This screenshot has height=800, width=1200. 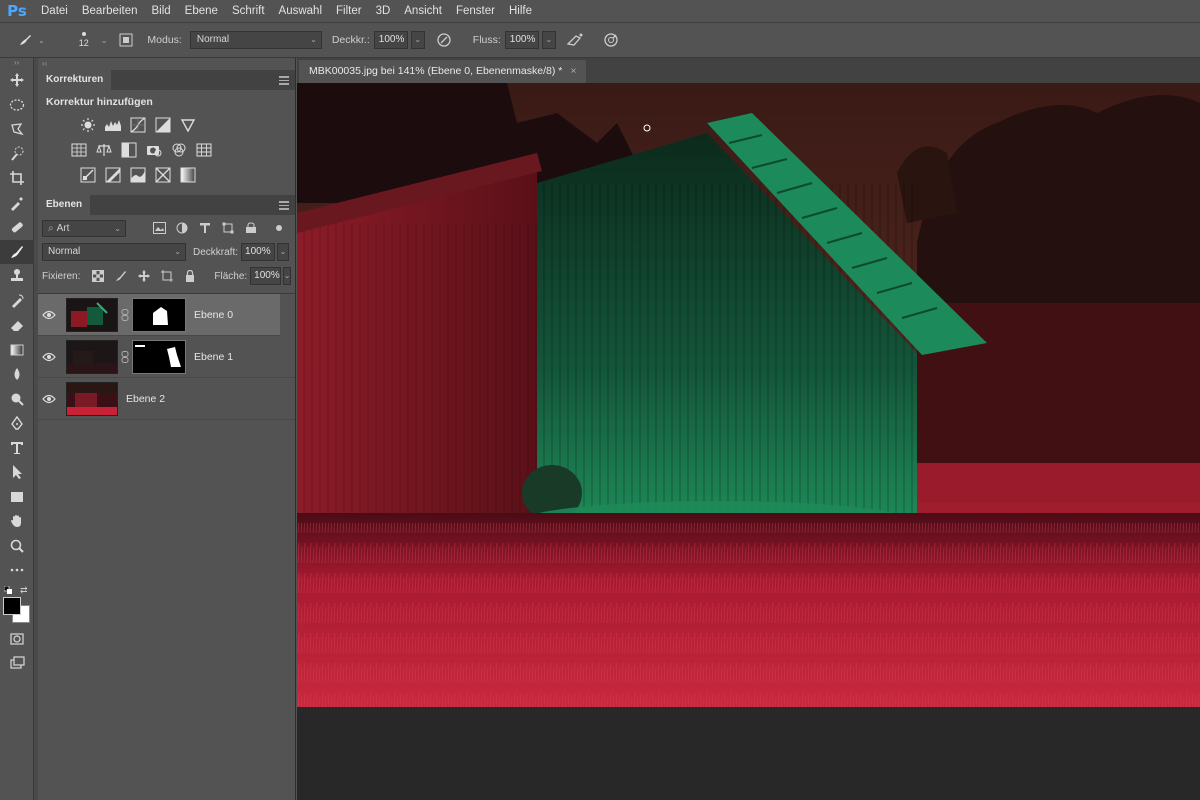 I want to click on curves-icon, so click(x=137, y=124).